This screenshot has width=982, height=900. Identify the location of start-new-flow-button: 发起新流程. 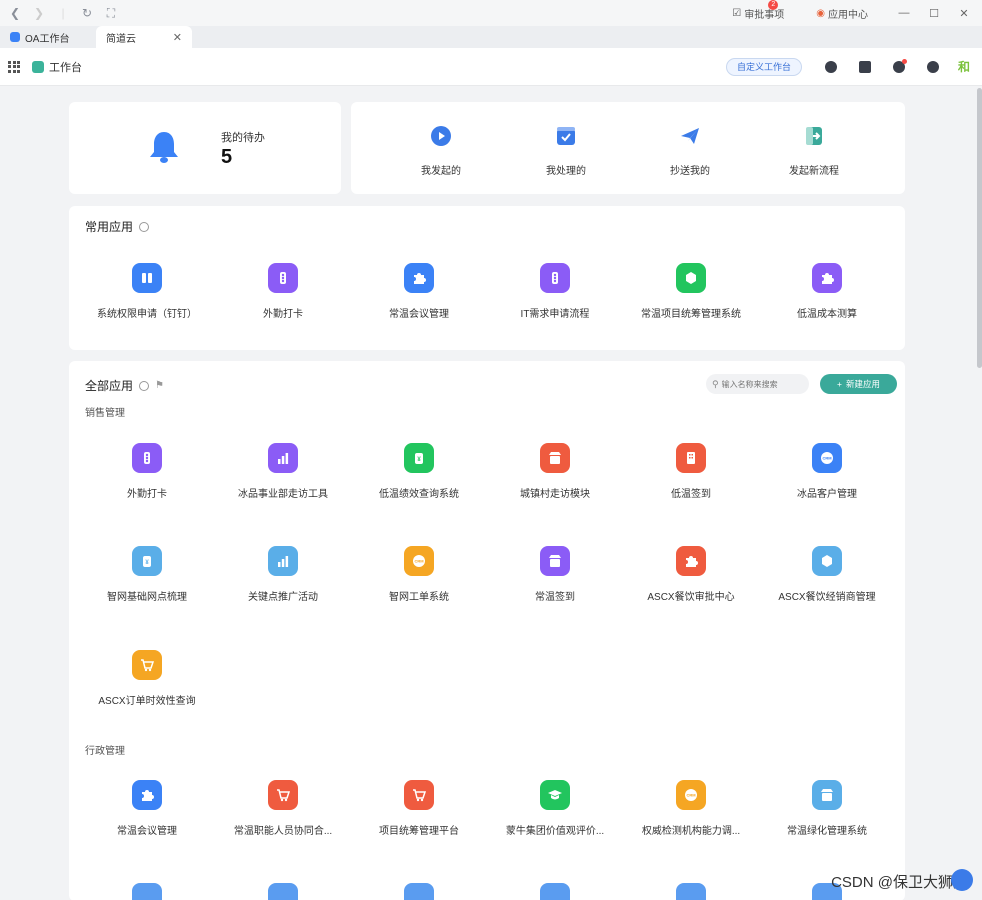
(814, 150).